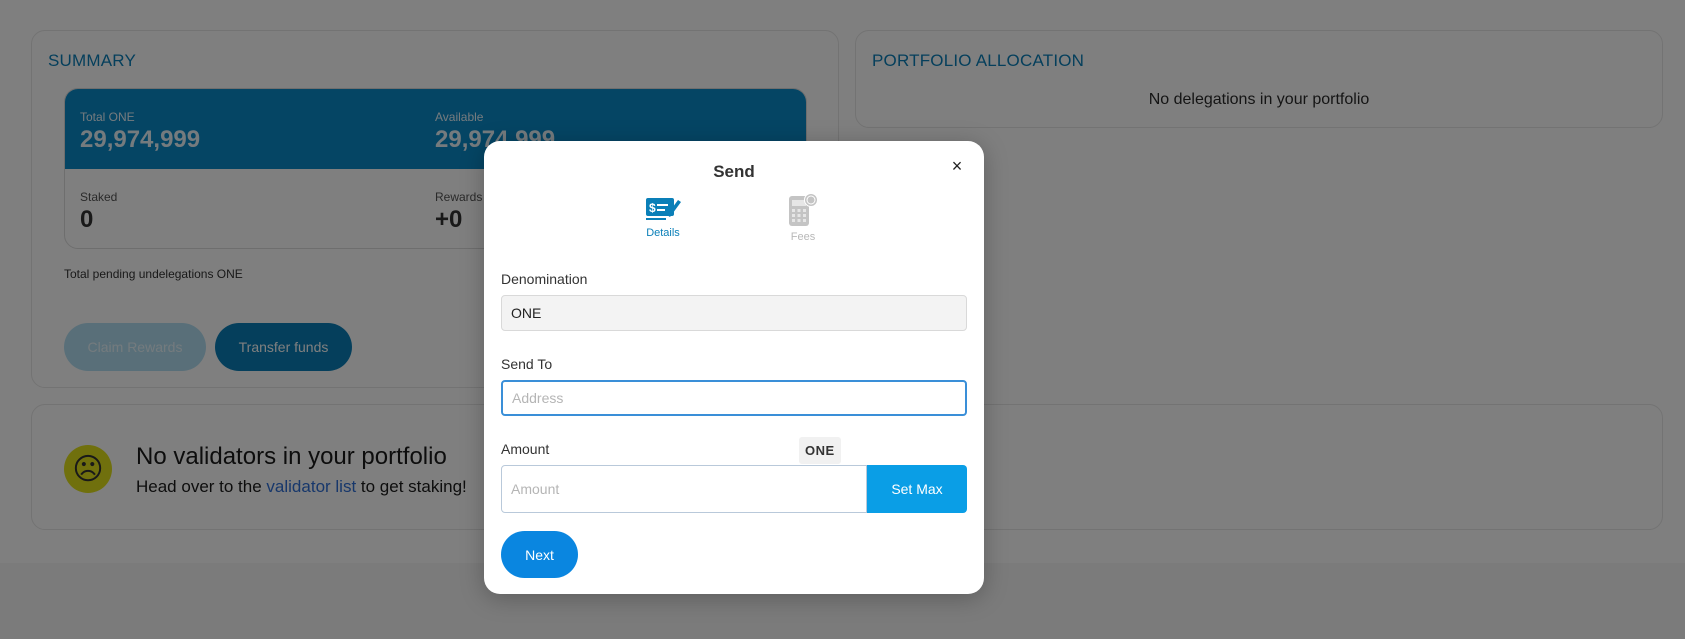 Image resolution: width=1685 pixels, height=639 pixels. I want to click on send-to-label: Send To, so click(527, 364).